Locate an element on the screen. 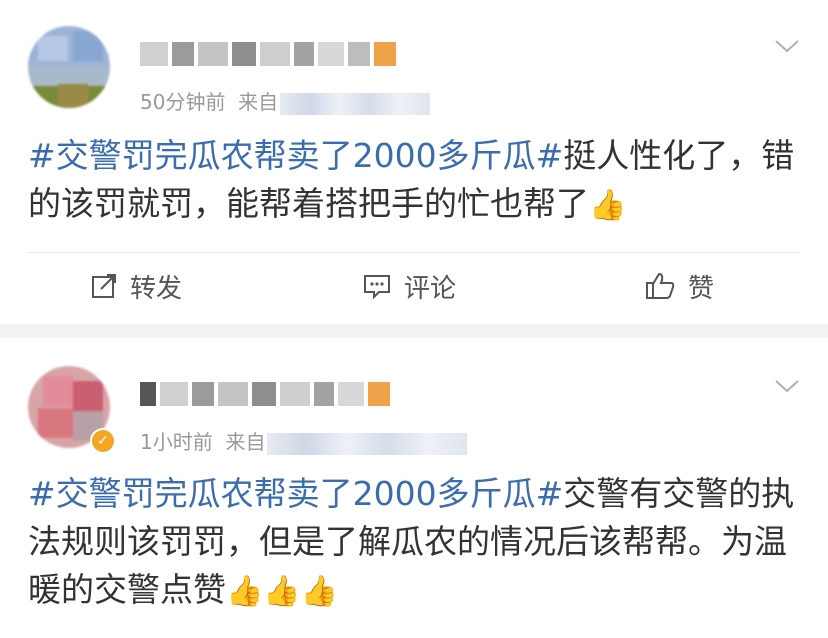 This screenshot has height=638, width=828. verified-badge-icon: ✓ is located at coordinates (103, 441).